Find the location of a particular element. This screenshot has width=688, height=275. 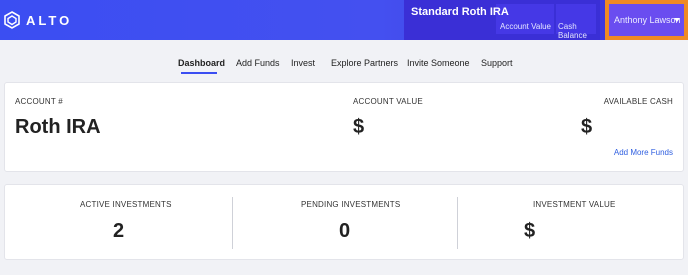

active-investments-count: 2 is located at coordinates (119, 231).